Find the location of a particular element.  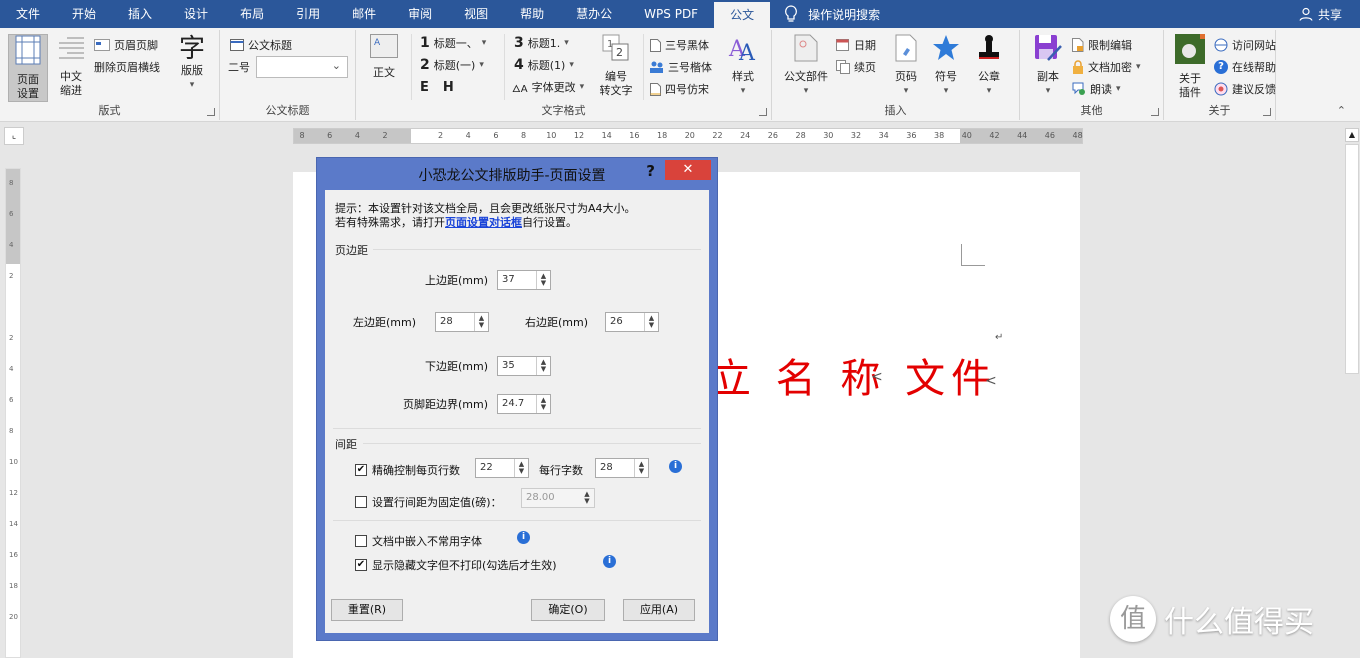

font-heiti-button: 三号黑体 is located at coordinates (679, 45).